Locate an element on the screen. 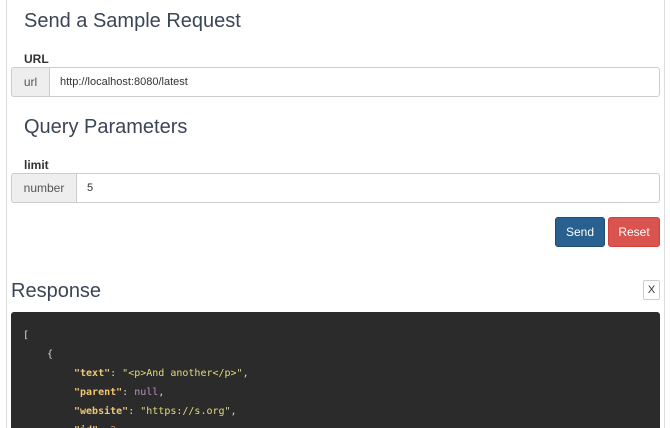 This screenshot has height=428, width=670. request-heading: Send a Sample Request is located at coordinates (132, 21).